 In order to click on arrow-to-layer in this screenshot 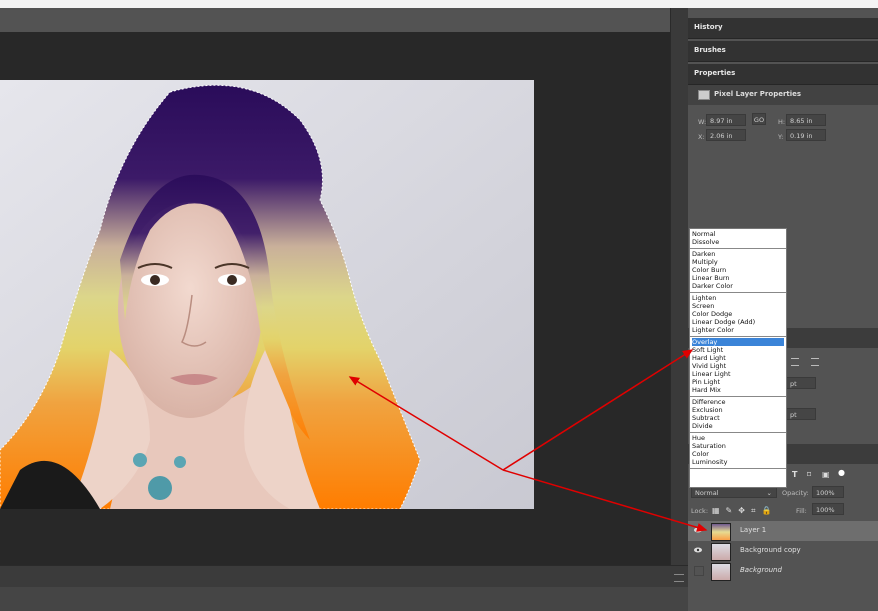, I will do `click(605, 500)`.